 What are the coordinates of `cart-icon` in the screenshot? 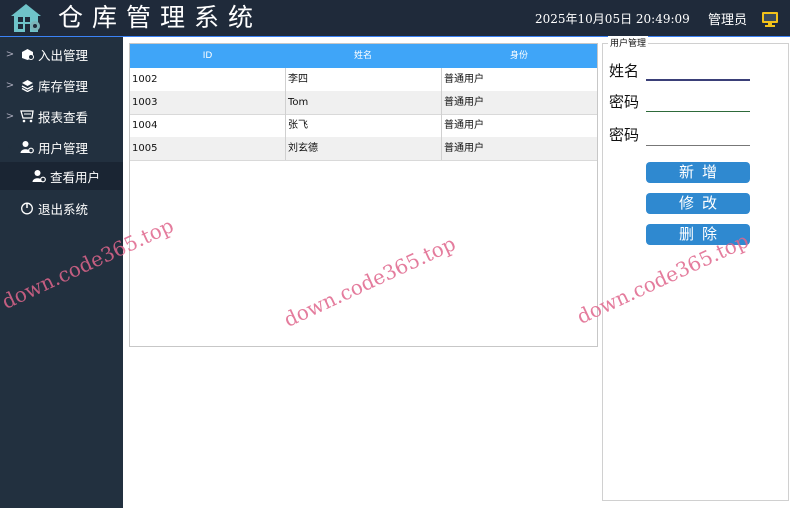 It's located at (27, 116).